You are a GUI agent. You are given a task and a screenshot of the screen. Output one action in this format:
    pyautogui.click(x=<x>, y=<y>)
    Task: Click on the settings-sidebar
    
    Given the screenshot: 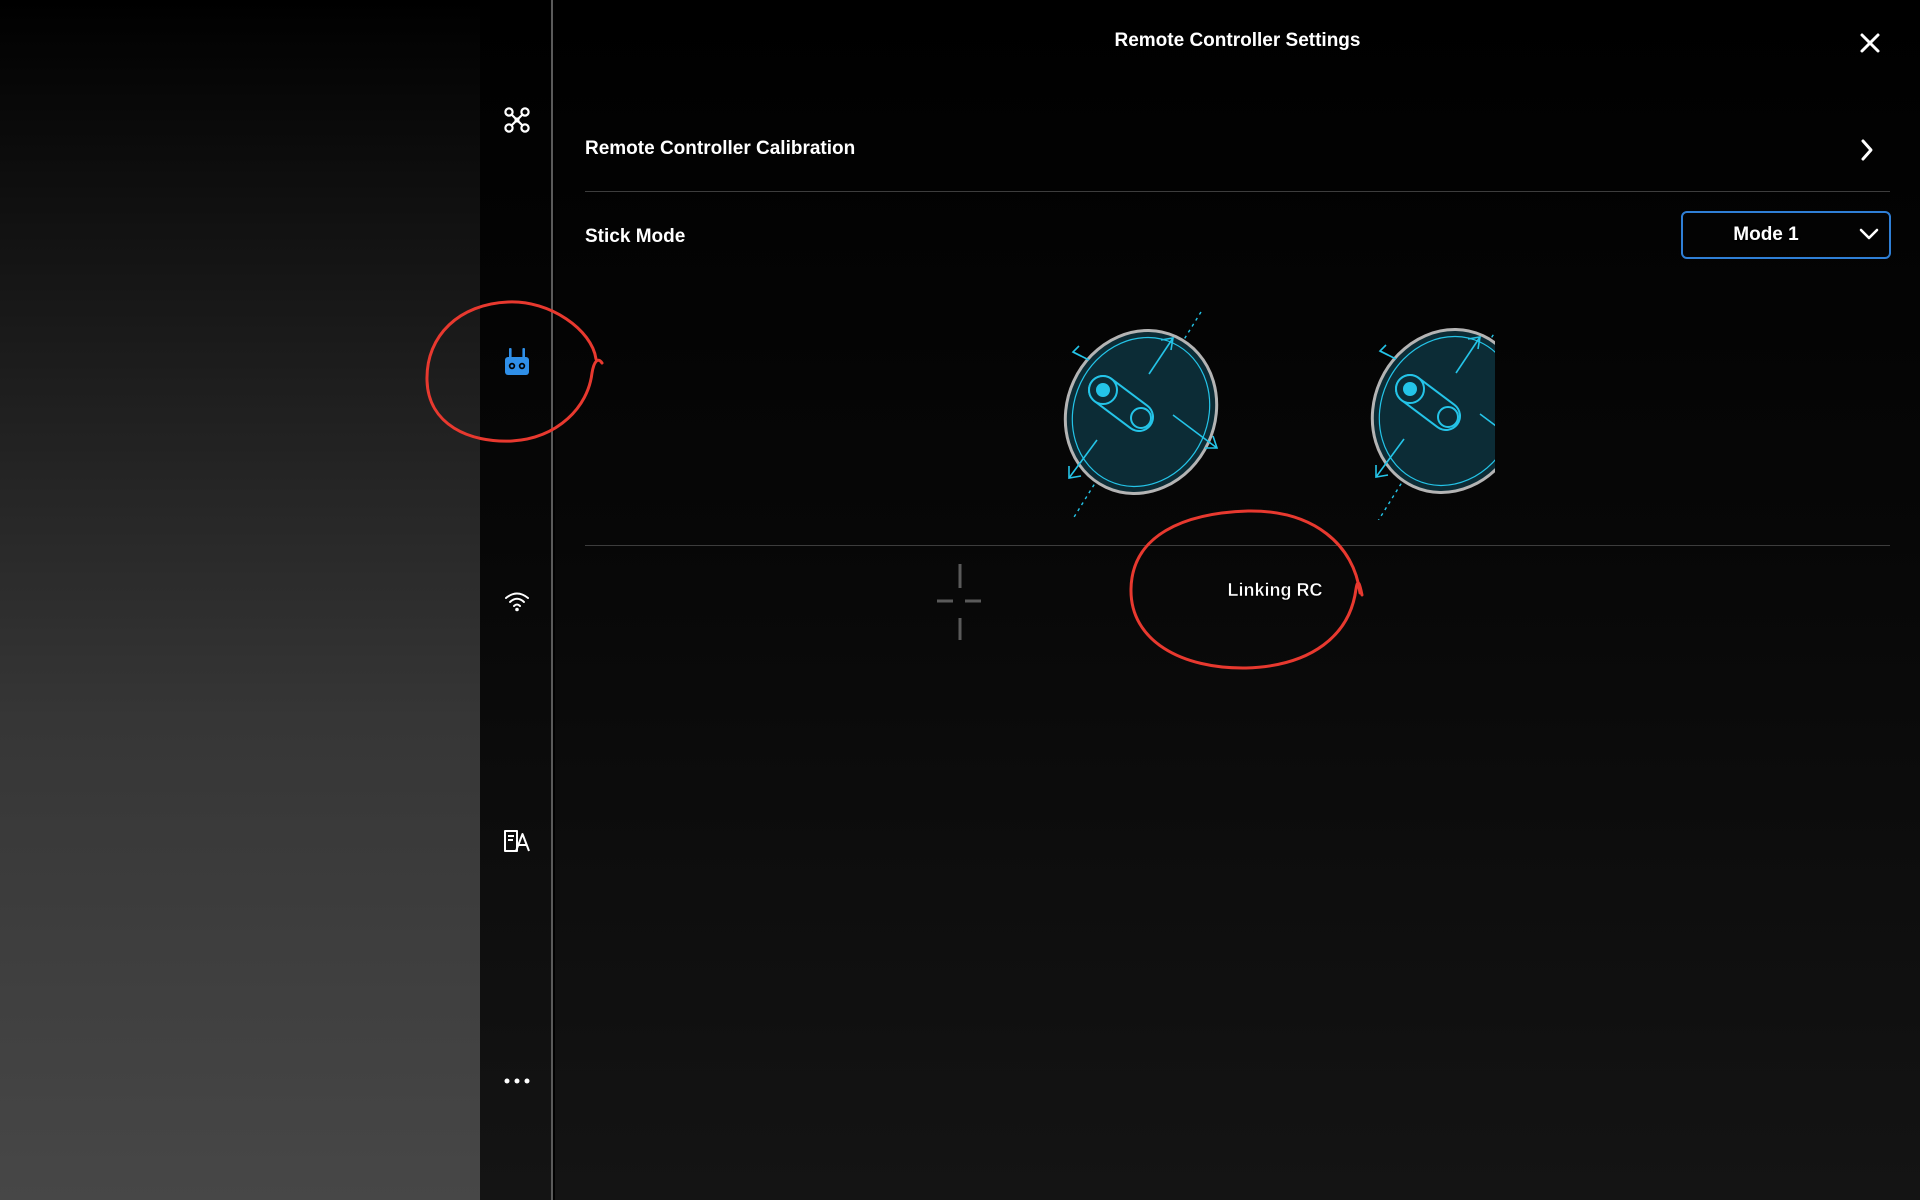 What is the action you would take?
    pyautogui.click(x=516, y=600)
    